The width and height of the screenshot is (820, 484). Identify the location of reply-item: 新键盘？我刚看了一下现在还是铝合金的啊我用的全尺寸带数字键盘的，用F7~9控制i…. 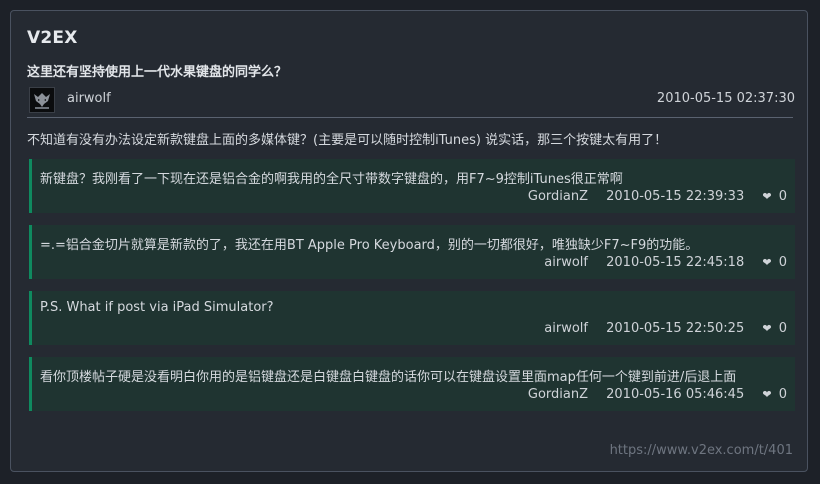
(412, 186).